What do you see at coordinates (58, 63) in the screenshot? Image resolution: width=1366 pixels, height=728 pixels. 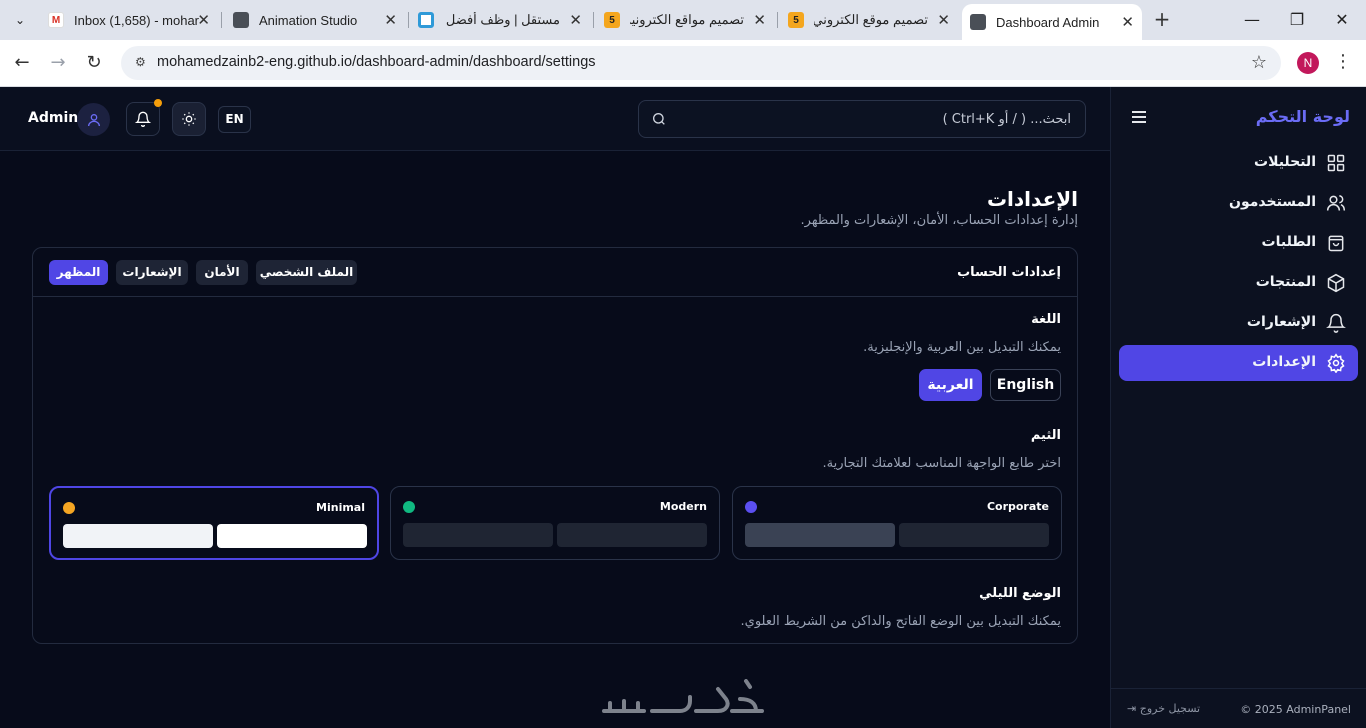 I see `forward-arrow-icon: →` at bounding box center [58, 63].